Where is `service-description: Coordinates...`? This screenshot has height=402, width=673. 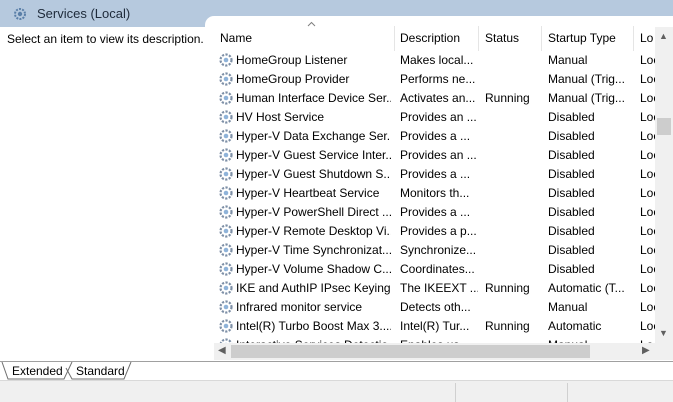 service-description: Coordinates... is located at coordinates (437, 269).